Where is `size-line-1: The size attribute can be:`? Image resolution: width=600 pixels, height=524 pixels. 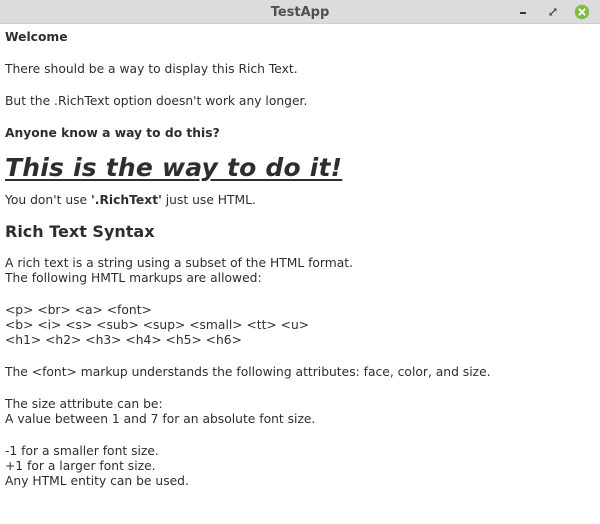
size-line-1: The size attribute can be: is located at coordinates (84, 404).